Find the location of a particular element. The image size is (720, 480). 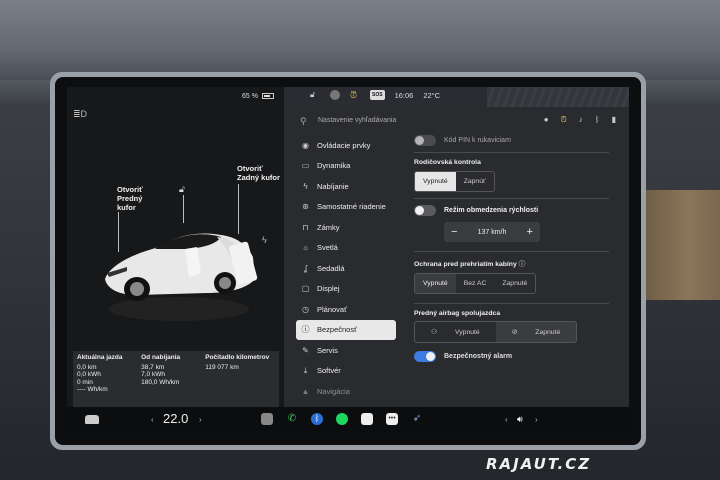

speed-limit-toggle is located at coordinates (425, 210).